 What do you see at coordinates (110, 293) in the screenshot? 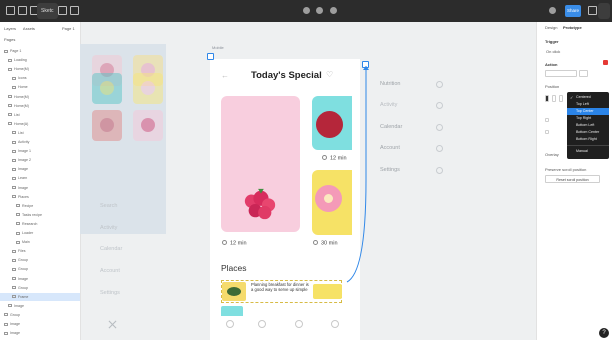
I see `ghost-nav-settings: Settings` at bounding box center [110, 293].